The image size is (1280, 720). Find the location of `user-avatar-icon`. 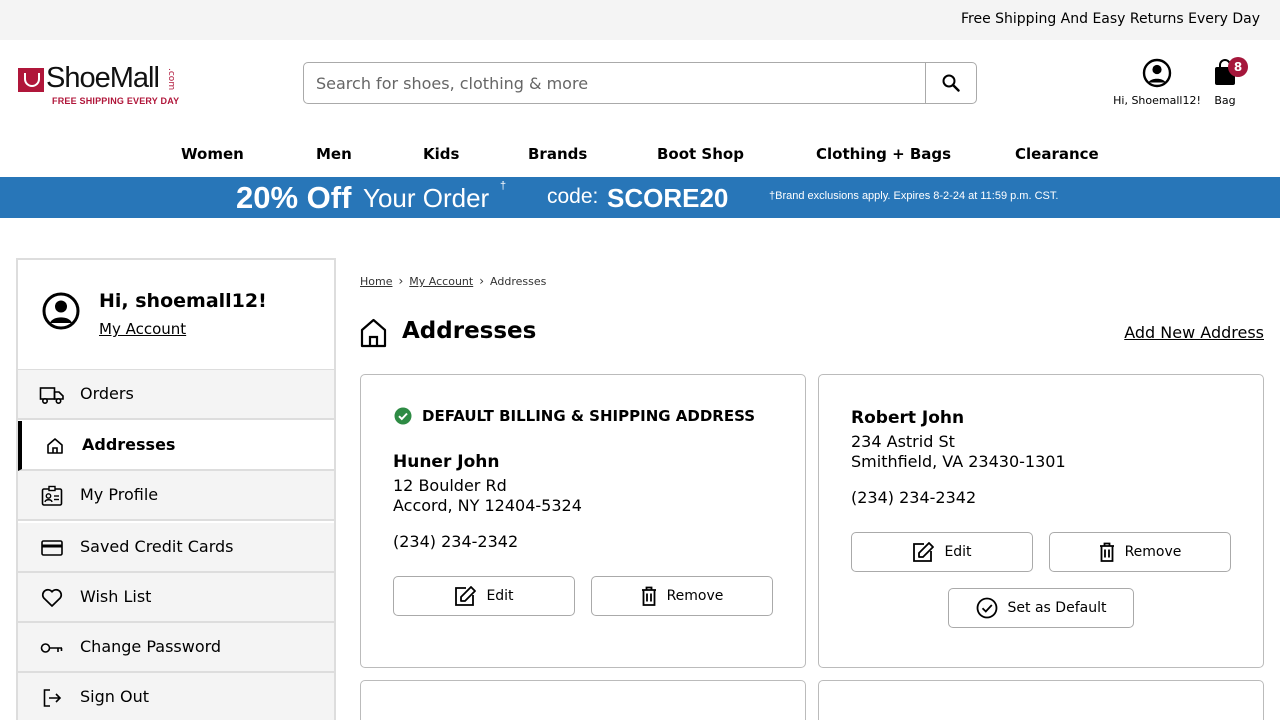

user-avatar-icon is located at coordinates (61, 311).